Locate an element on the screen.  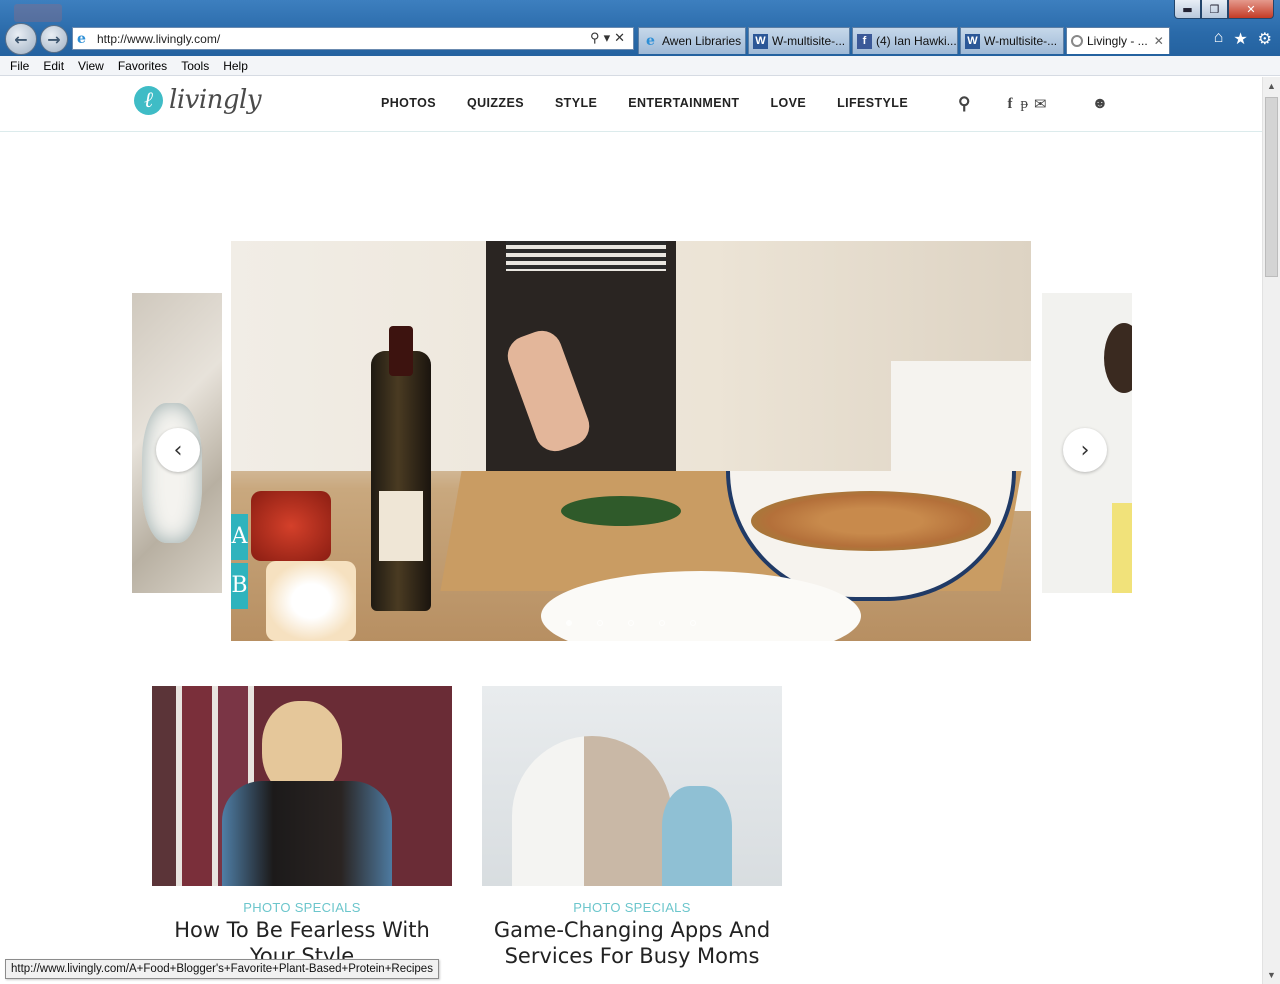
menu-tools: Tools is located at coordinates (195, 65).